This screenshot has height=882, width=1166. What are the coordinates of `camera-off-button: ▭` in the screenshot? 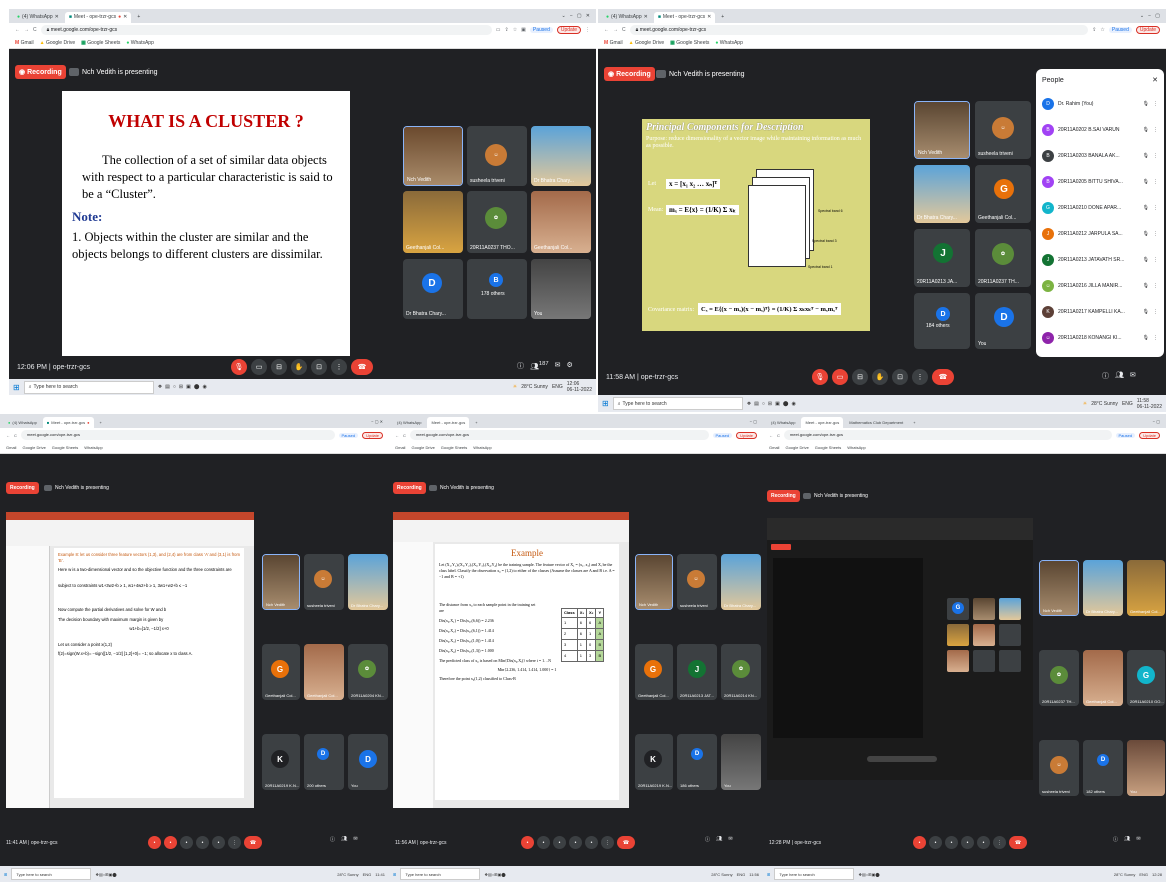 It's located at (840, 377).